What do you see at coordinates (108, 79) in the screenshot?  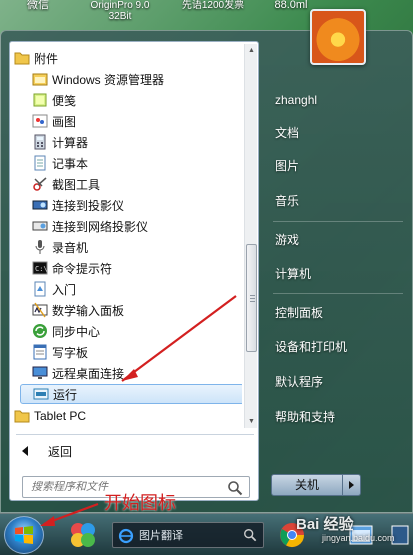 I see `program-item-label: Windows 资源管理器` at bounding box center [108, 79].